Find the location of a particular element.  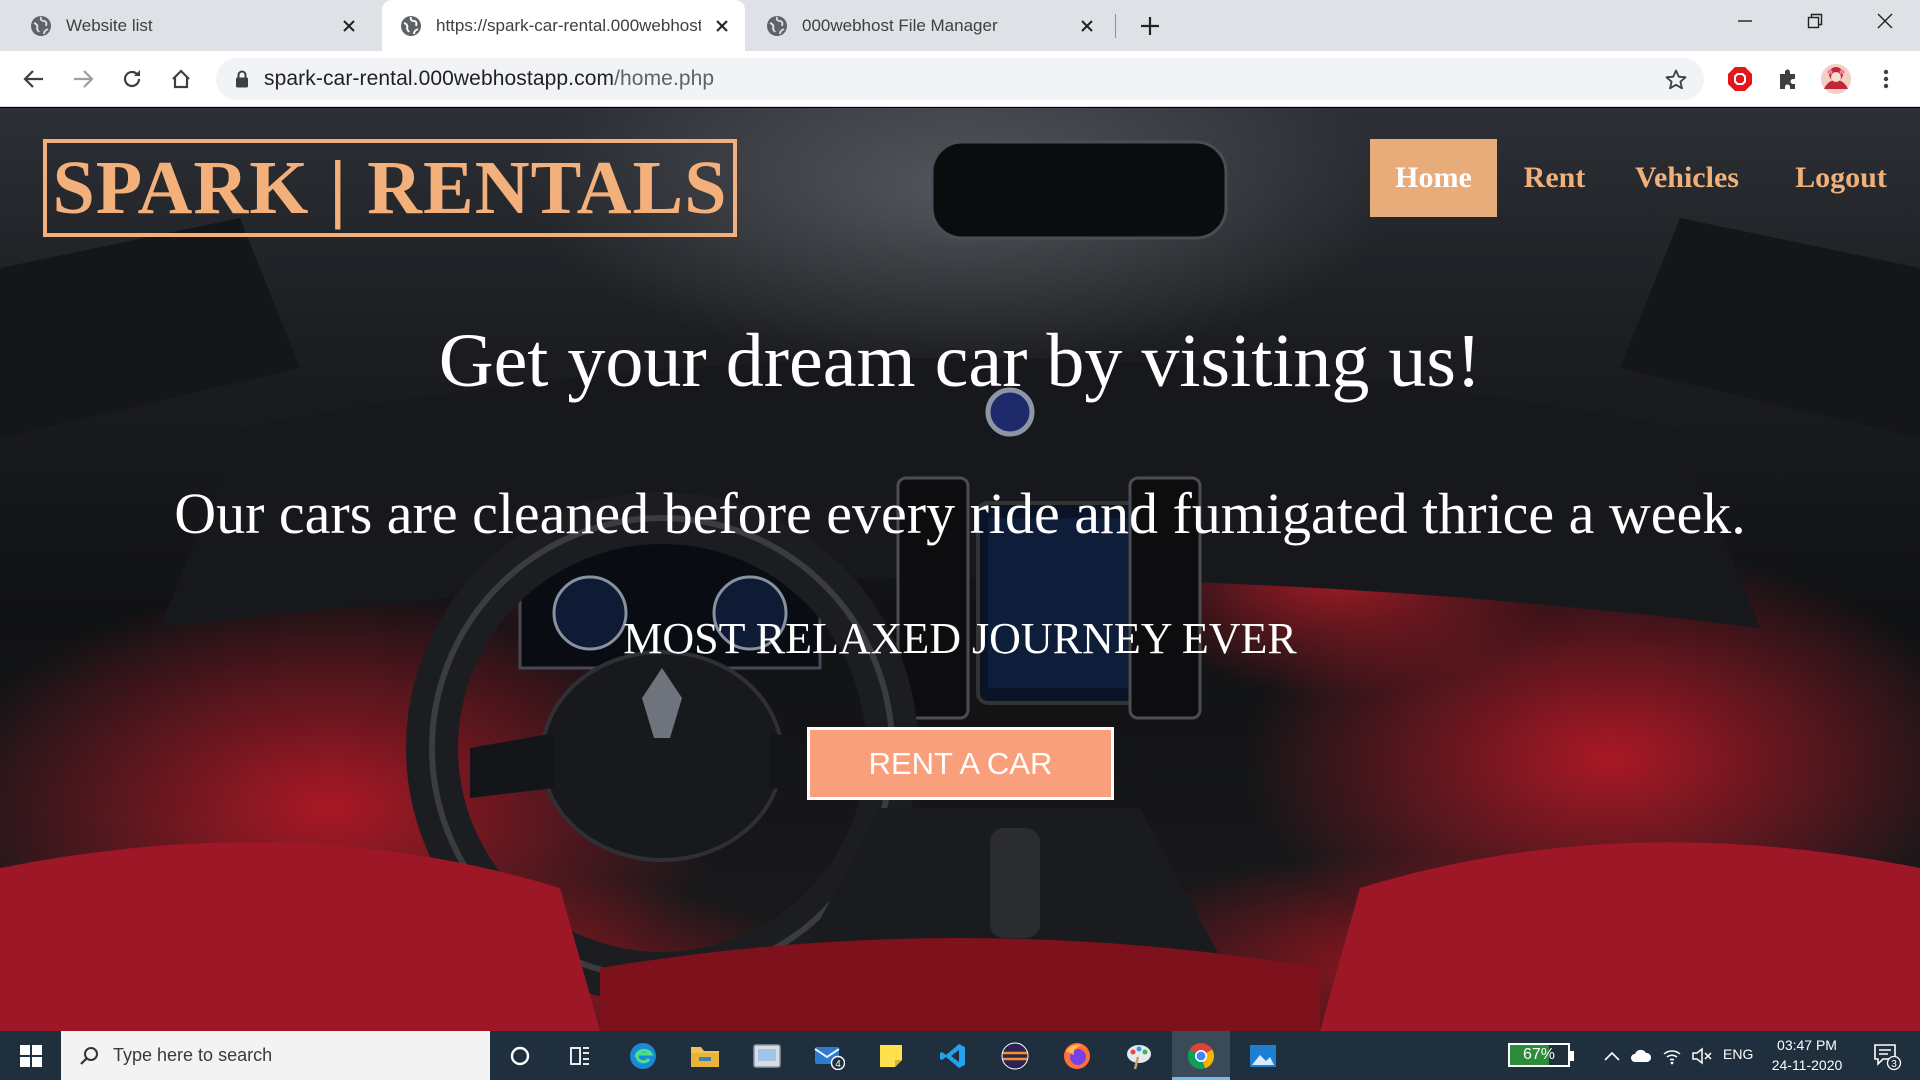

restore-icon is located at coordinates (1815, 21).